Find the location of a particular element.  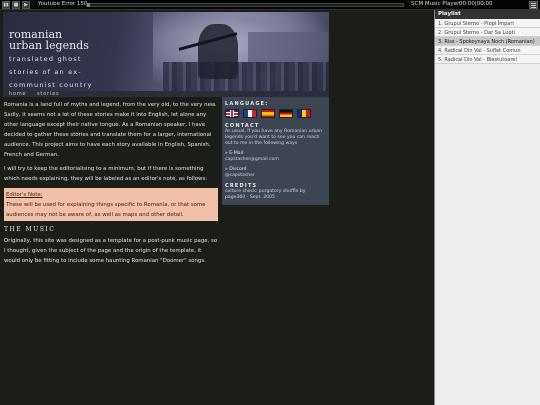

editors-note-title: Editor's Note: is located at coordinates (24, 195).